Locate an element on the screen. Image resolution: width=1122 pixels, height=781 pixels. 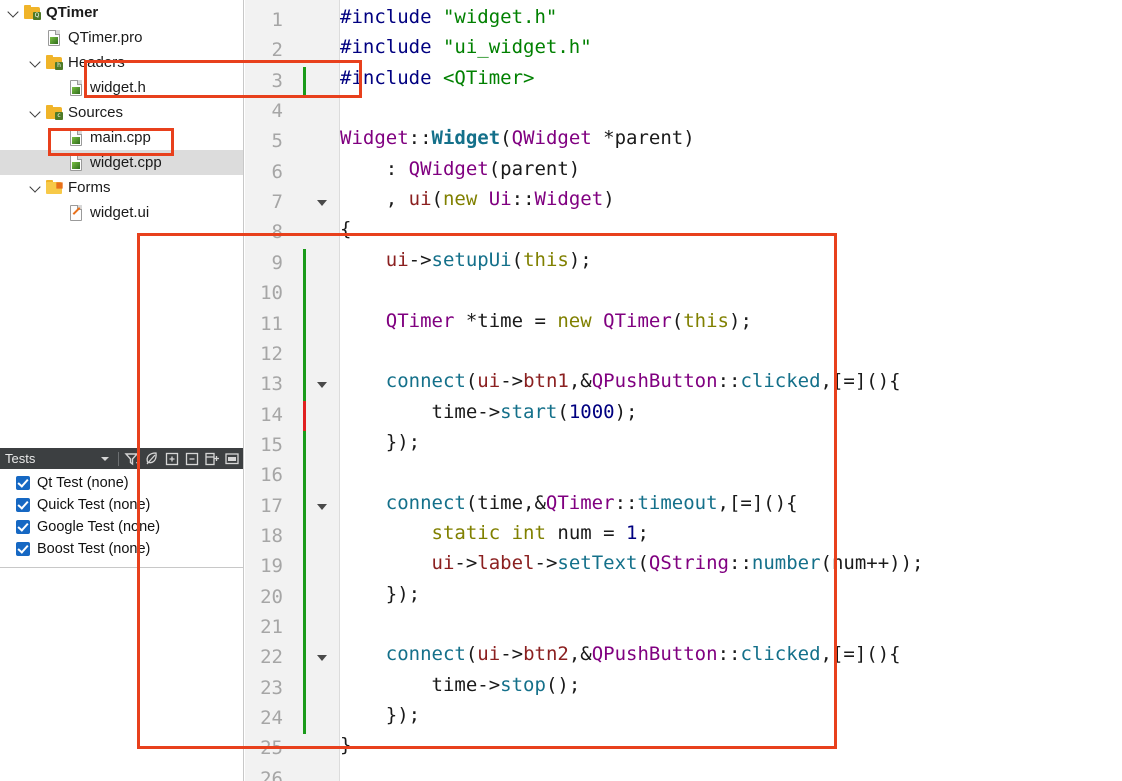
code-token: QString is located at coordinates (688, 563).